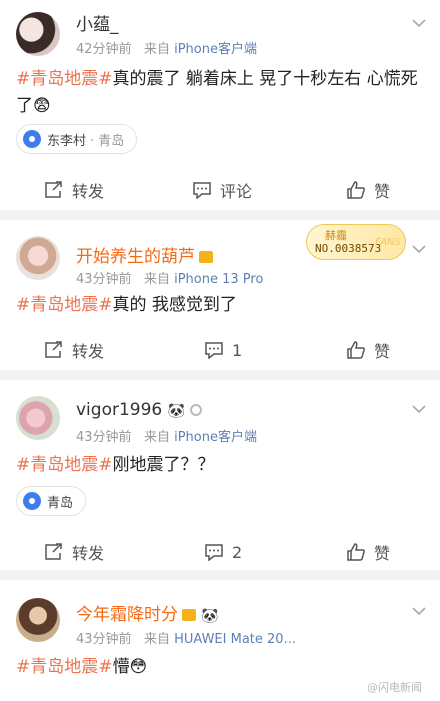  I want to click on comment-button: 2, so click(223, 552).